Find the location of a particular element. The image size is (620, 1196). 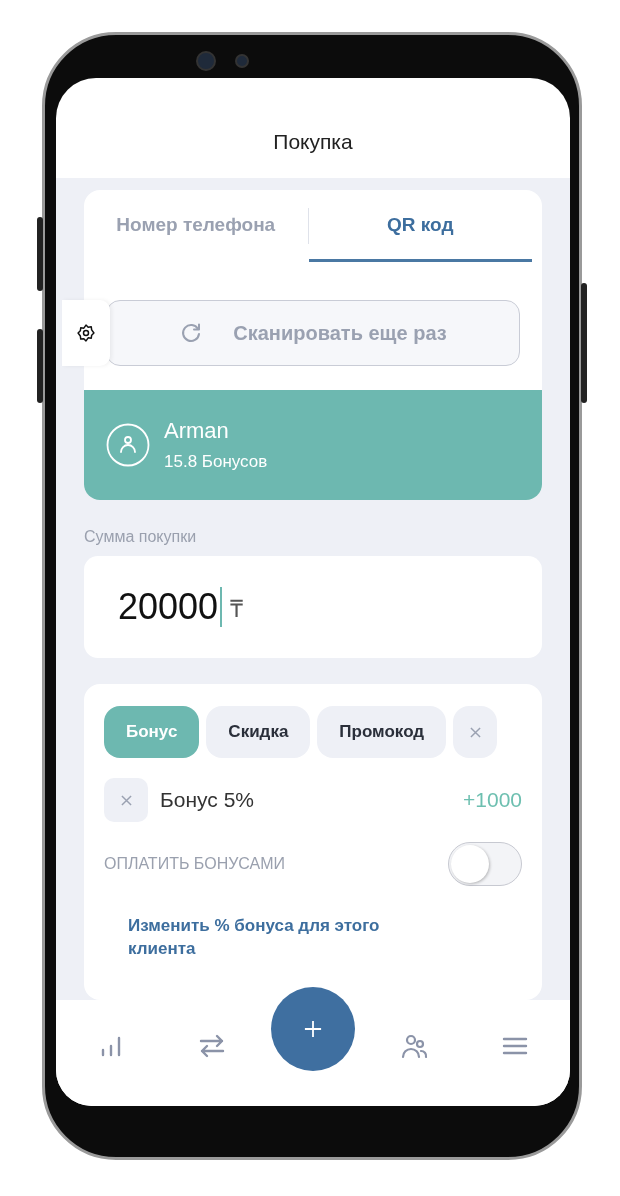

toggle-switch is located at coordinates (485, 864).